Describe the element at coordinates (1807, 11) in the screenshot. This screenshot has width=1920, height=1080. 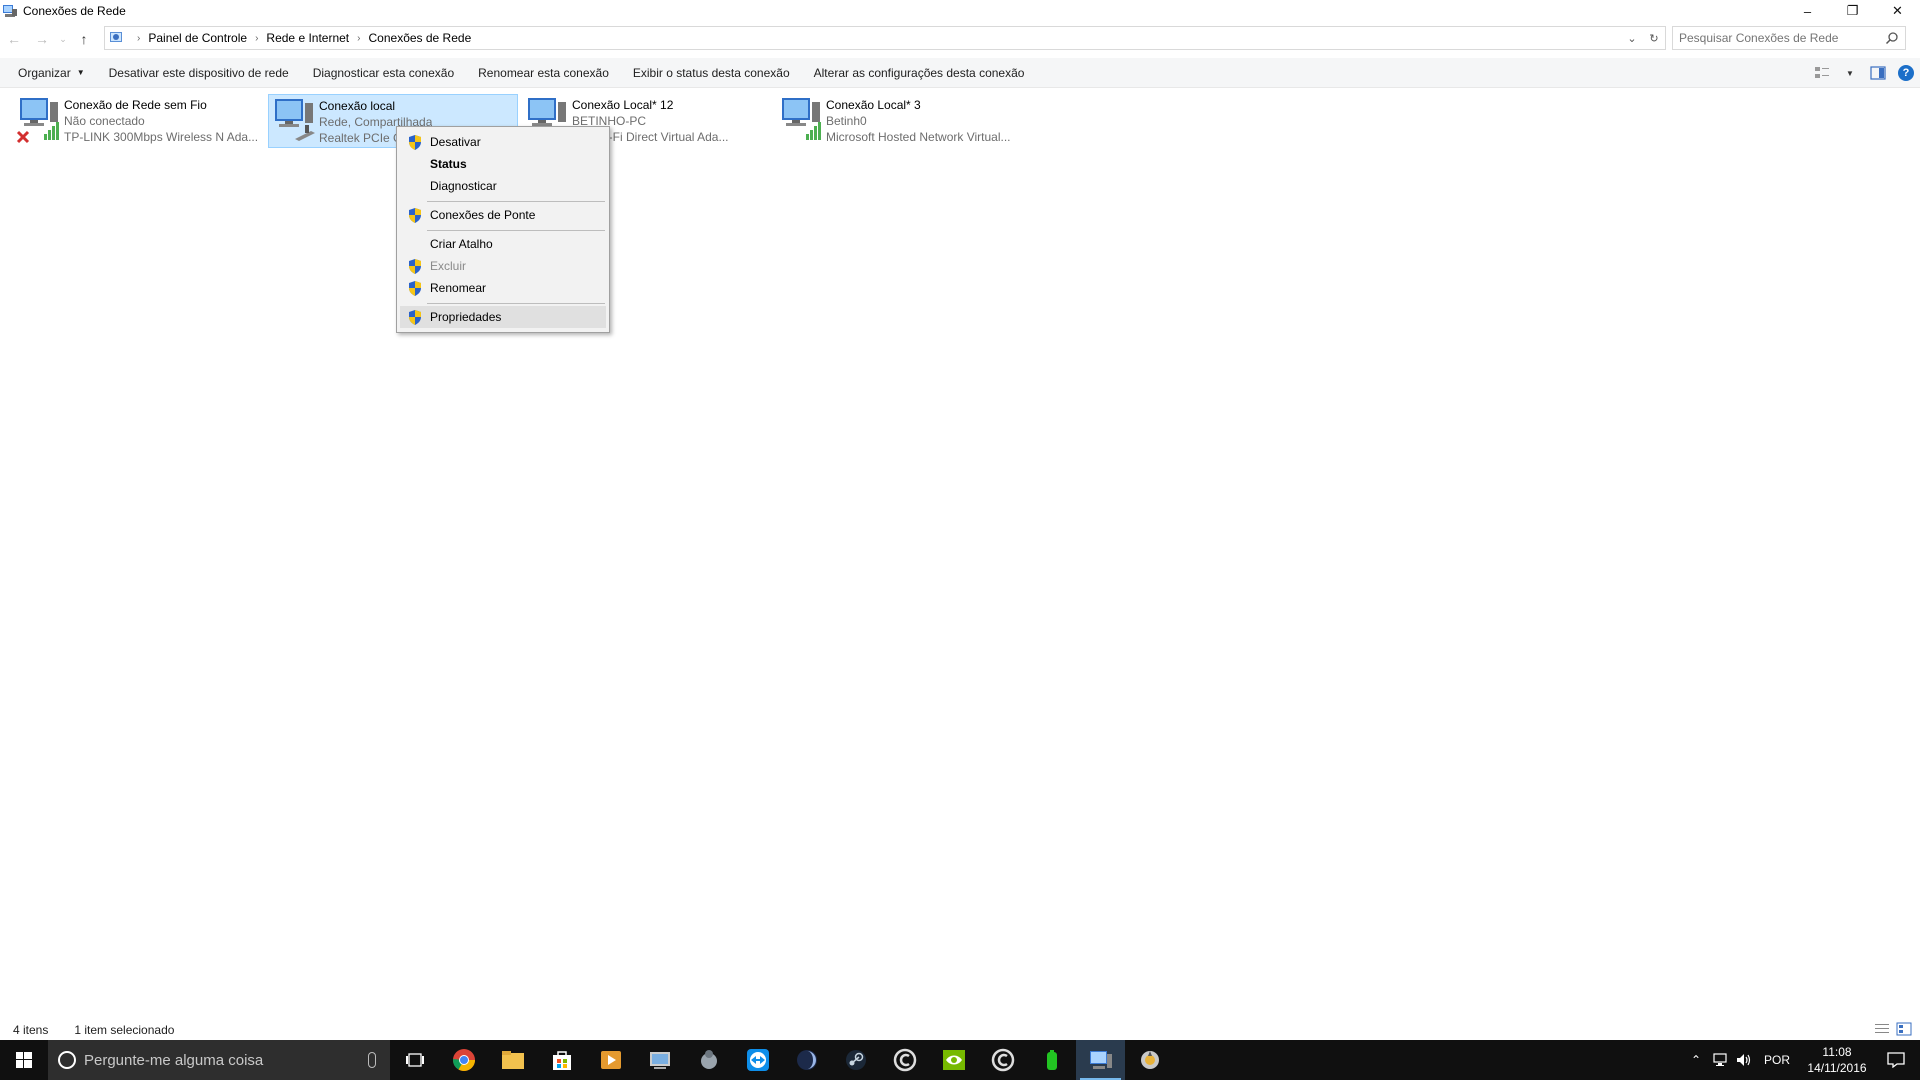
I see `minimize-button: –` at that location.